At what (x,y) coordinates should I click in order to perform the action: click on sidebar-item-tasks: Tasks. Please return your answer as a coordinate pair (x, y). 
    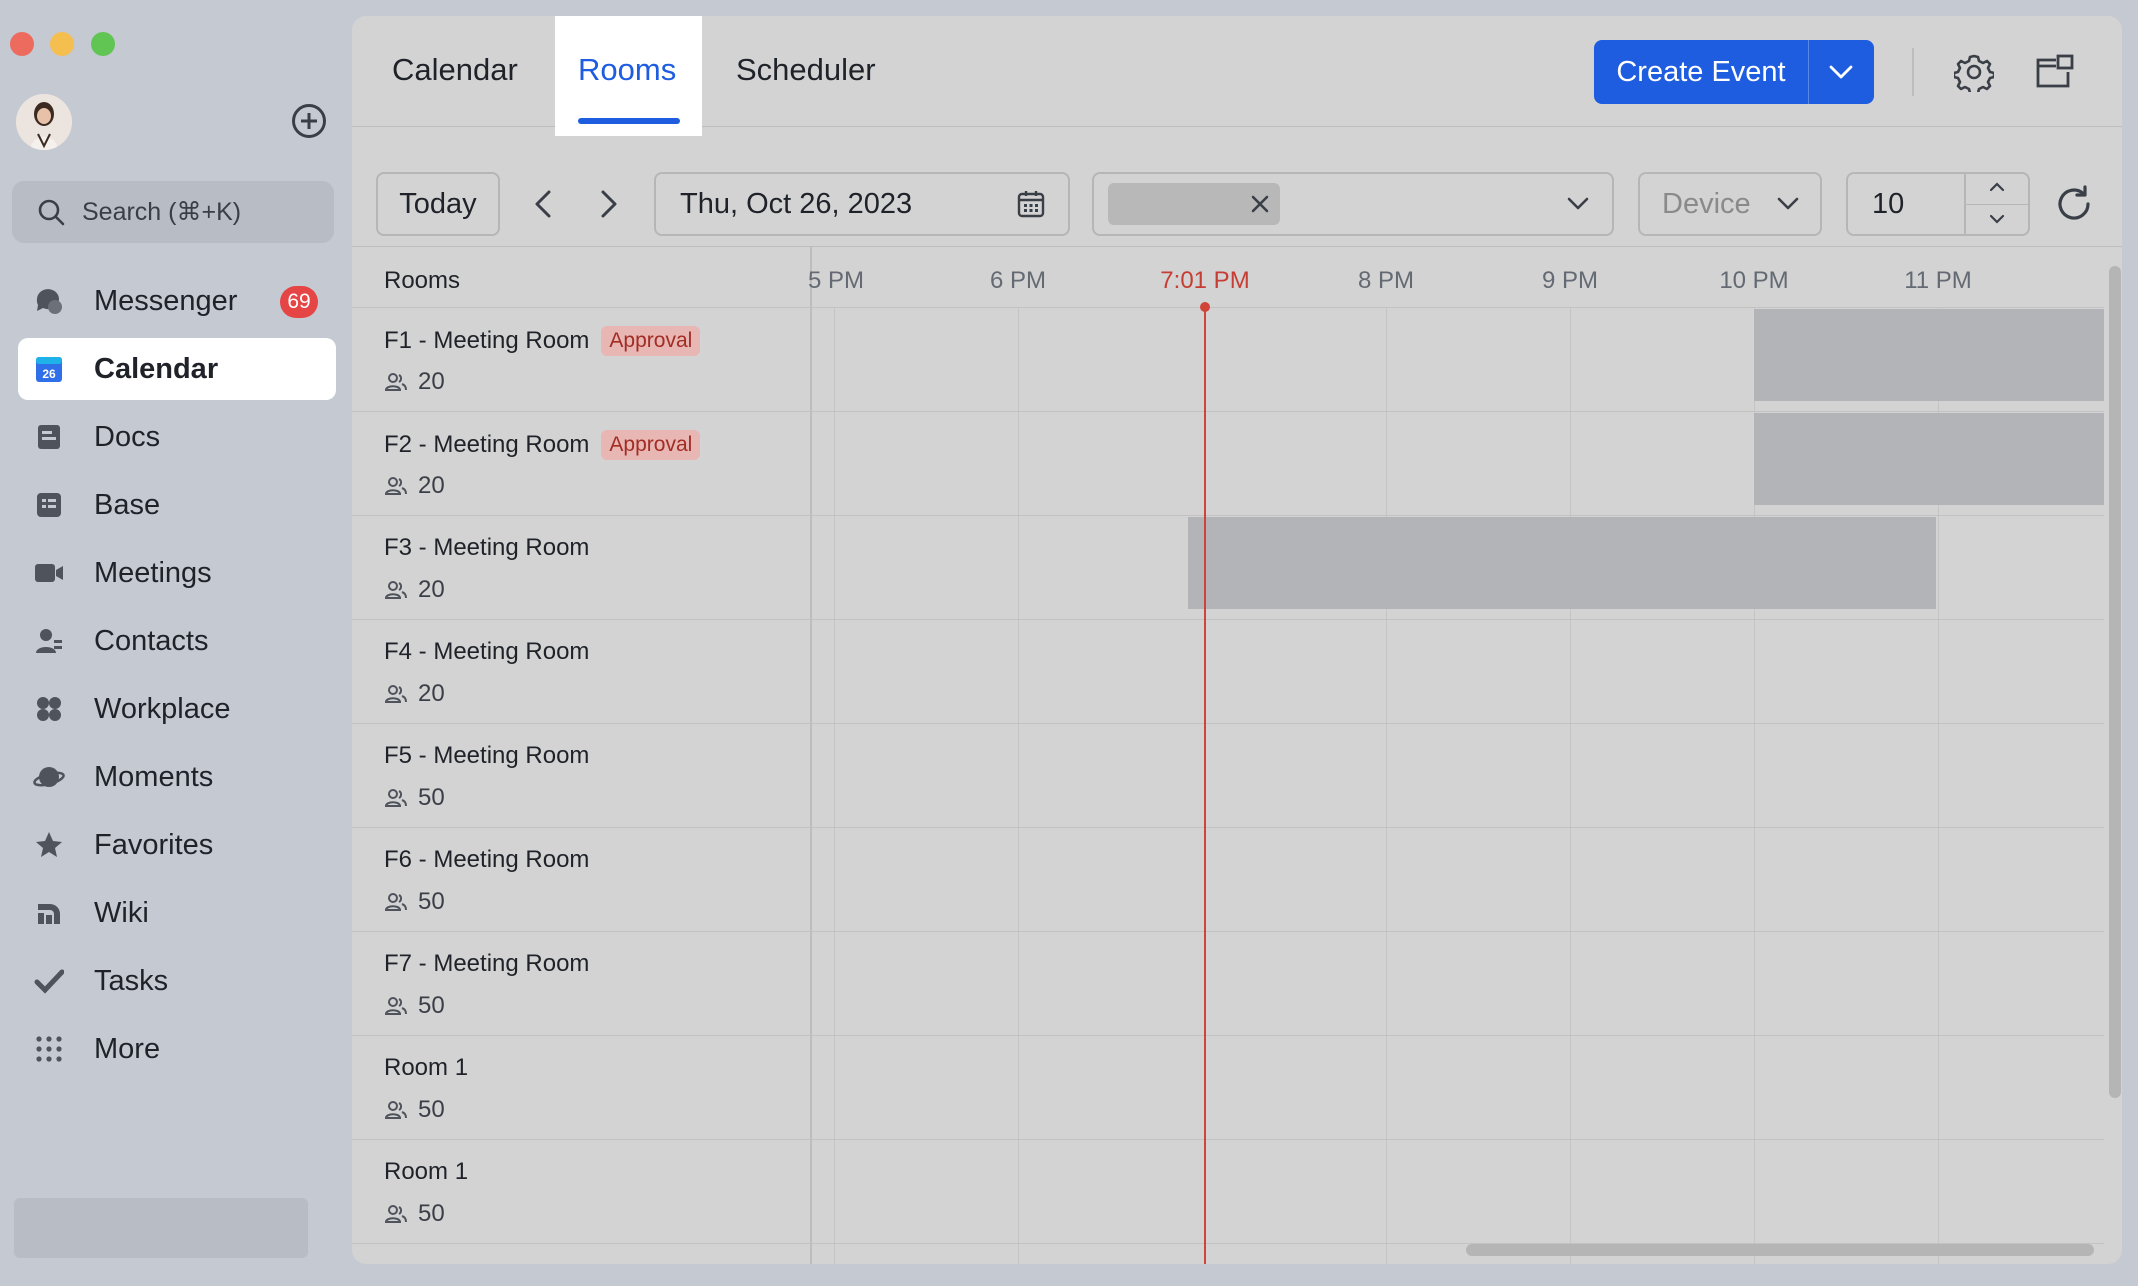
    Looking at the image, I should click on (177, 981).